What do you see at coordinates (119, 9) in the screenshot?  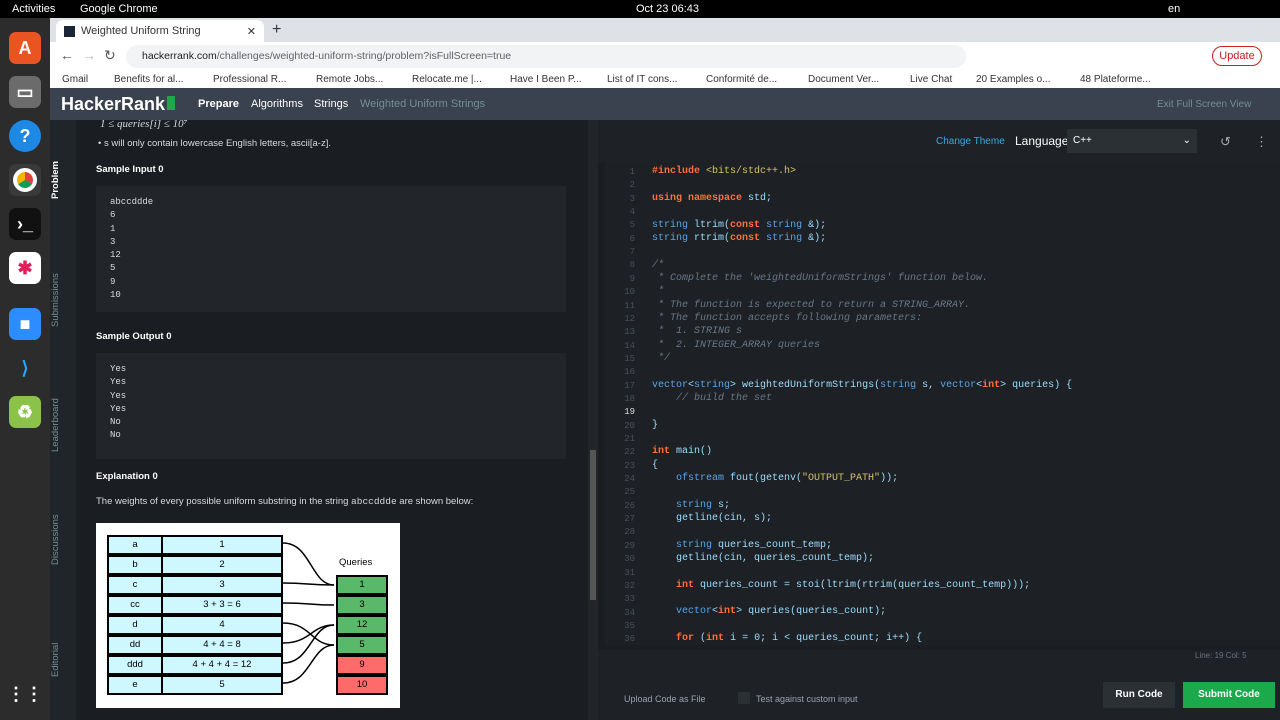 I see `active-app-label: Google Chrome` at bounding box center [119, 9].